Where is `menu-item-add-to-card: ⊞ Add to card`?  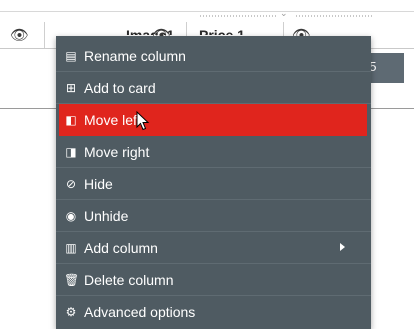 menu-item-add-to-card: ⊞ Add to card is located at coordinates (213, 88).